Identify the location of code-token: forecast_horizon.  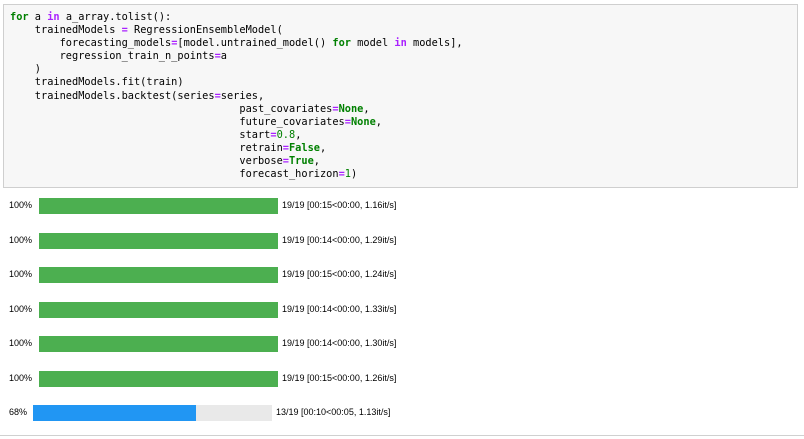
(174, 174).